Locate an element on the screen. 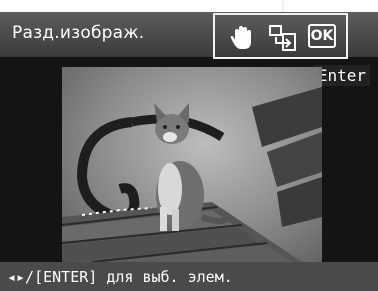  icon-tray: OK is located at coordinates (280, 36).